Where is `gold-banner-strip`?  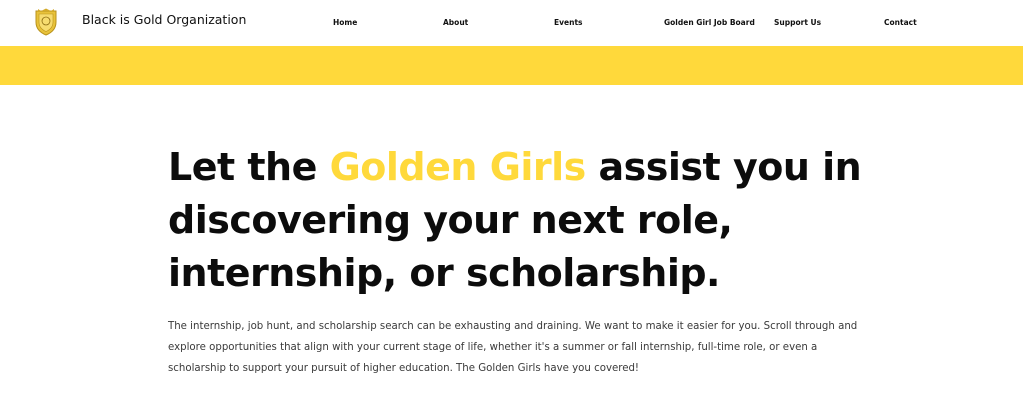 gold-banner-strip is located at coordinates (511, 65).